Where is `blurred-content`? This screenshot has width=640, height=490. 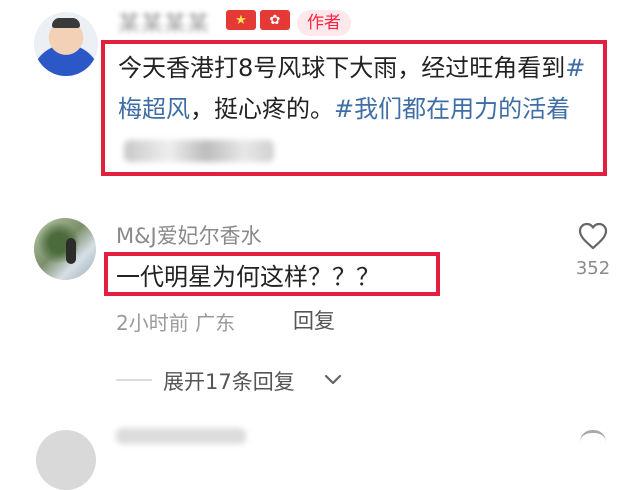
blurred-content is located at coordinates (199, 151).